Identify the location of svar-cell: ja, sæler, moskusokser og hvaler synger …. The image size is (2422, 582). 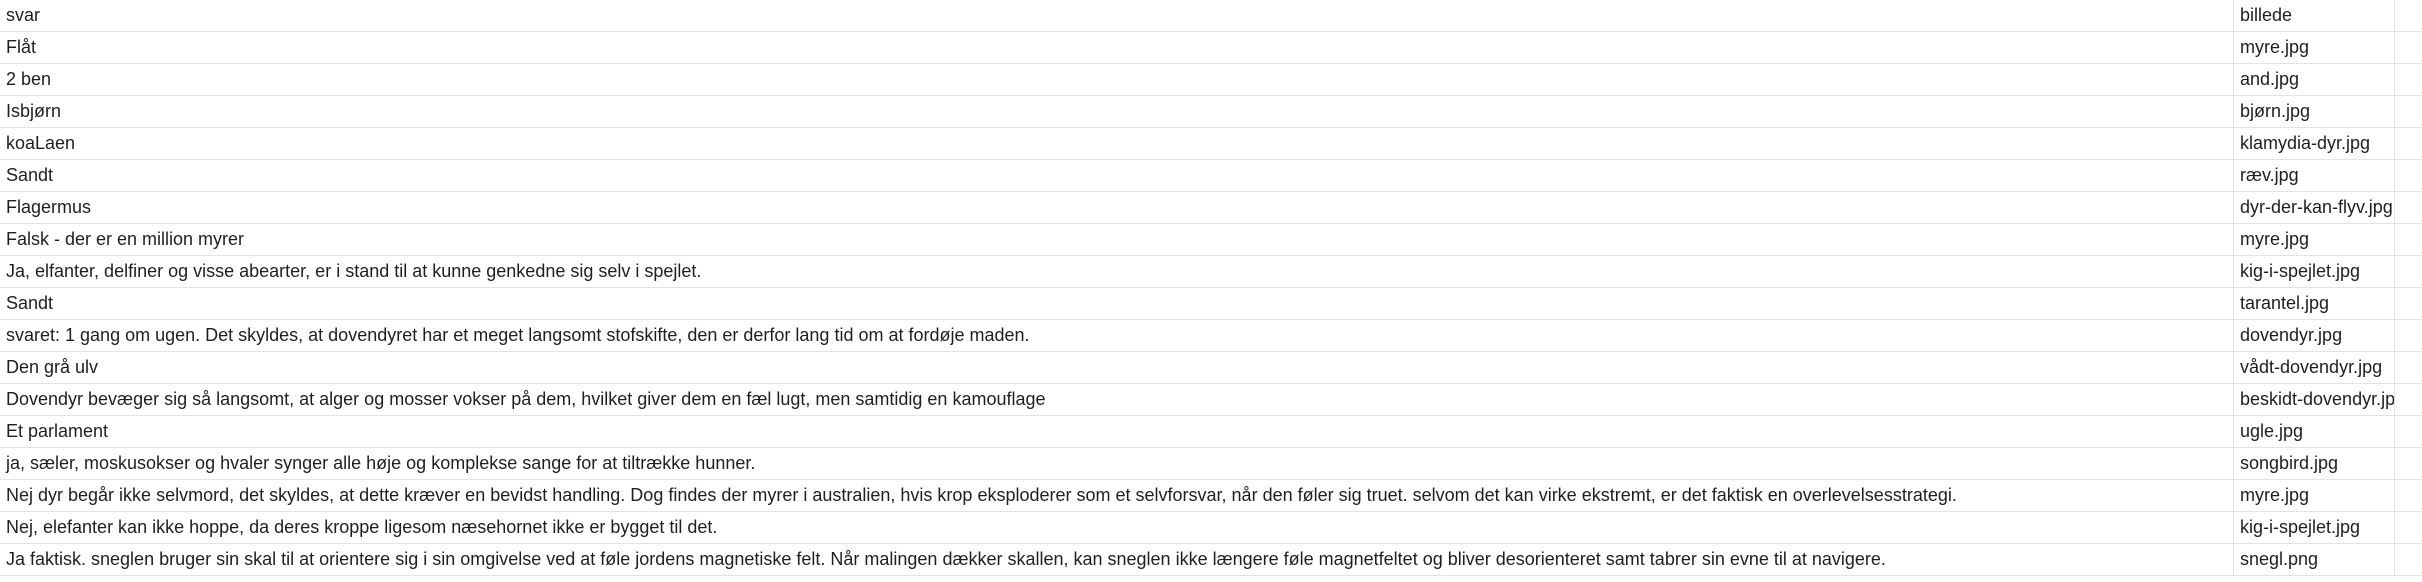
(1117, 463).